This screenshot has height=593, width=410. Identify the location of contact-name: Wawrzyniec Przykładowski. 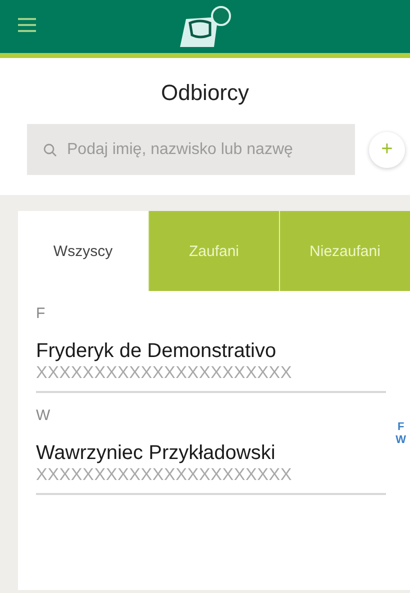
(156, 453).